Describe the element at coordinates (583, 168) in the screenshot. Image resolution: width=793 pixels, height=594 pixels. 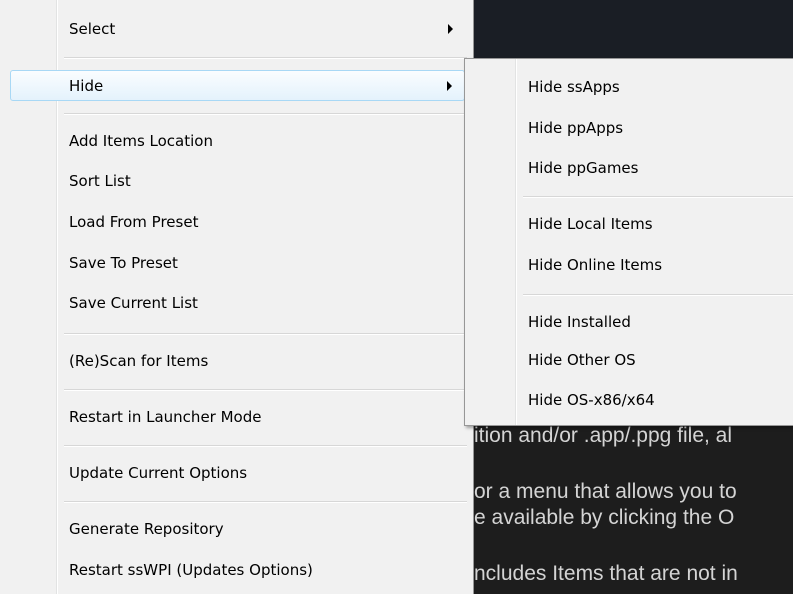
I see `menu-item-label: Hide ppGames` at that location.